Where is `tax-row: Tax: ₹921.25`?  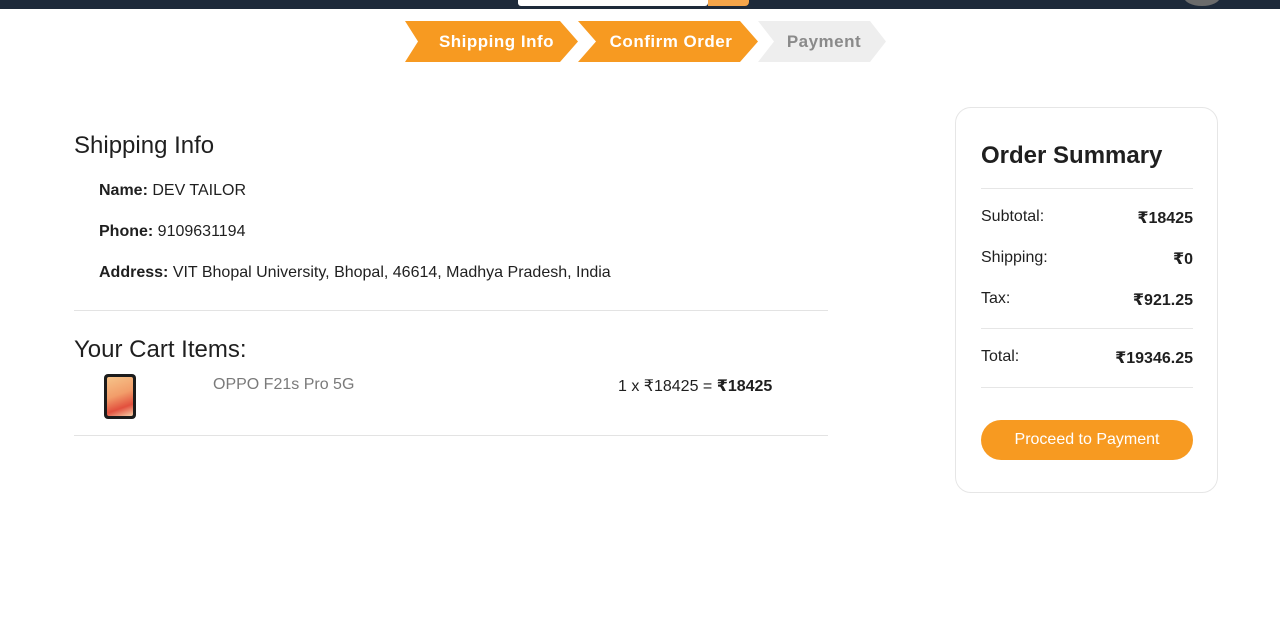
tax-row: Tax: ₹921.25 is located at coordinates (1087, 300).